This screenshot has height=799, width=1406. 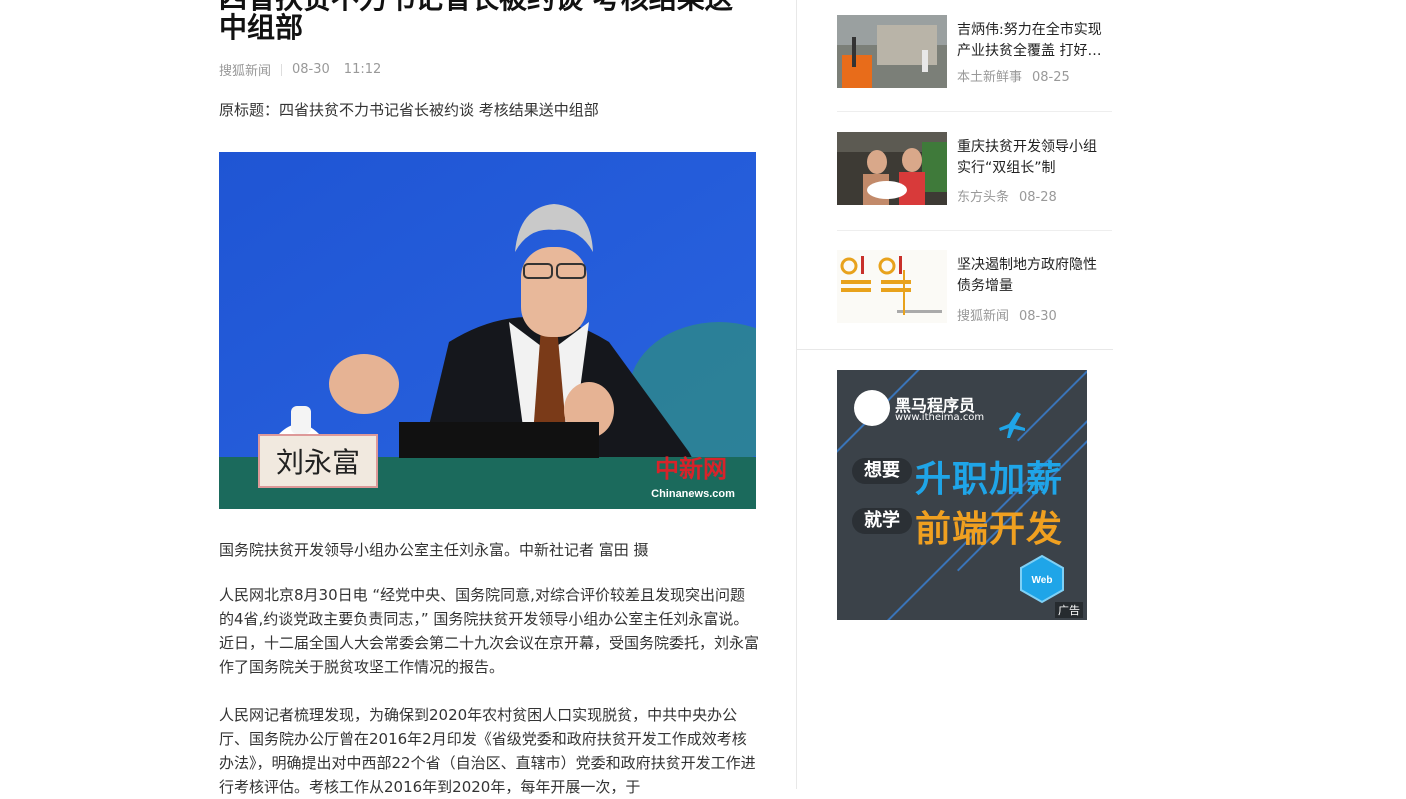 What do you see at coordinates (1032, 276) in the screenshot?
I see `news-title: 坚决遏制地方政府隐性债务增量` at bounding box center [1032, 276].